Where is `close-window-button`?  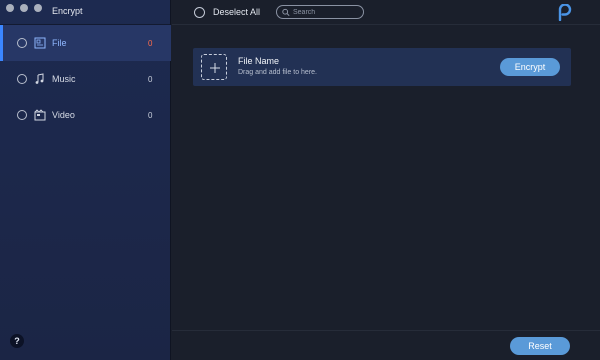 close-window-button is located at coordinates (10, 8).